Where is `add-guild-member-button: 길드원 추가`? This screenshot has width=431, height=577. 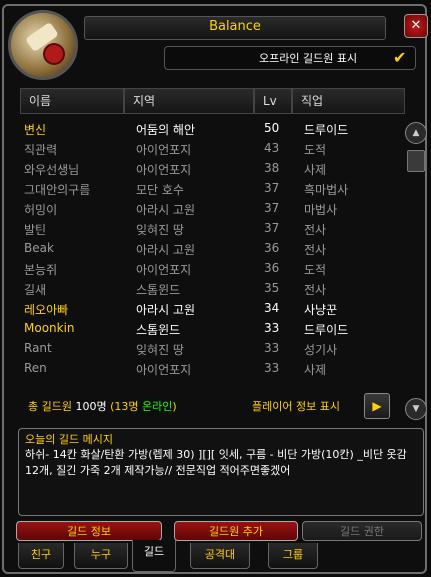 add-guild-member-button: 길드원 추가 is located at coordinates (236, 531).